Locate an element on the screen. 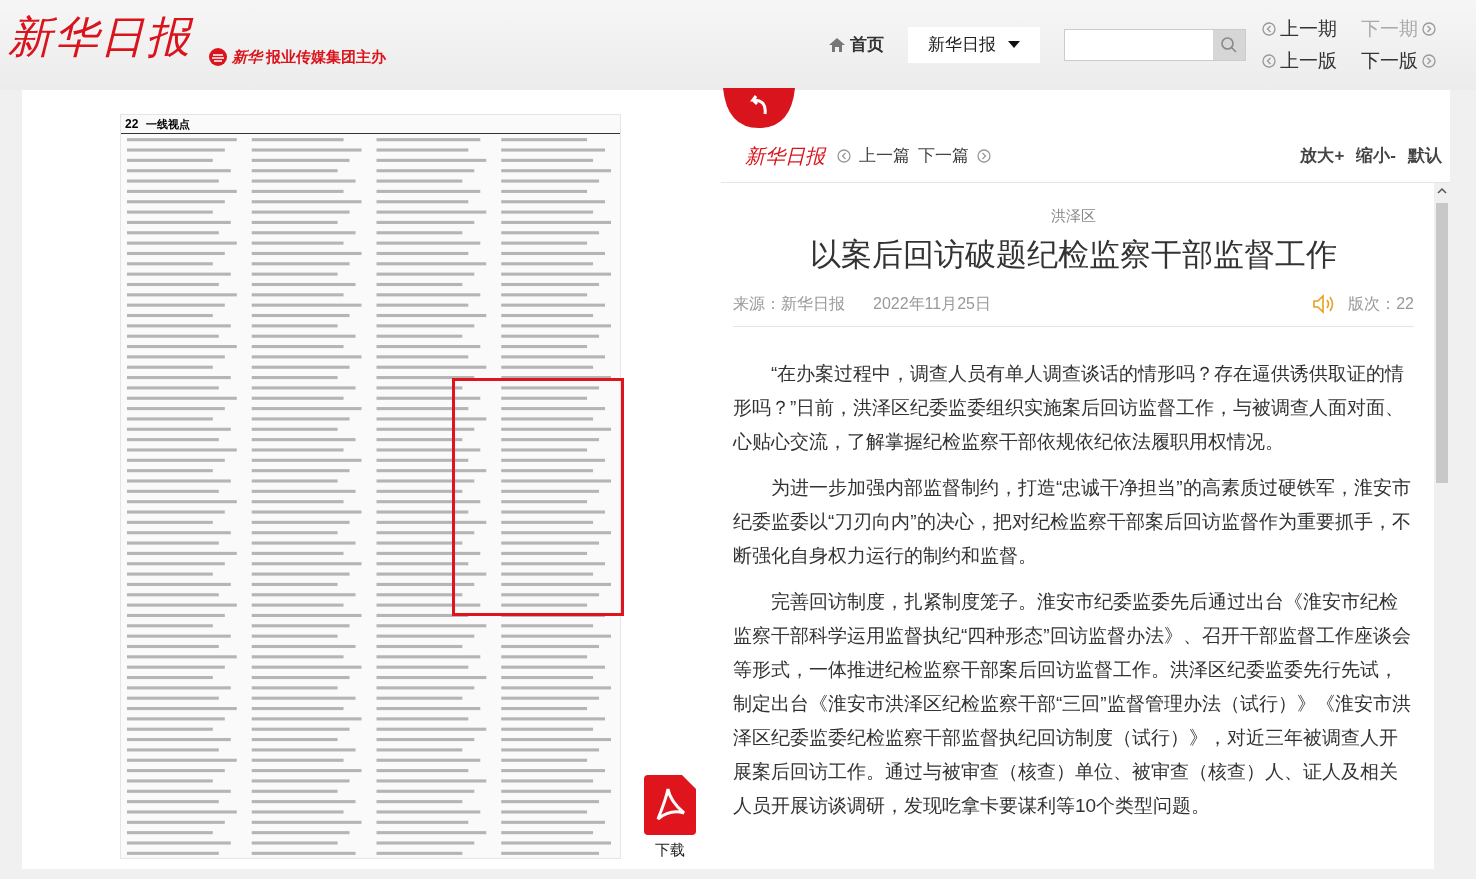 Image resolution: width=1476 pixels, height=879 pixels. scroll-up-icon is located at coordinates (1442, 191).